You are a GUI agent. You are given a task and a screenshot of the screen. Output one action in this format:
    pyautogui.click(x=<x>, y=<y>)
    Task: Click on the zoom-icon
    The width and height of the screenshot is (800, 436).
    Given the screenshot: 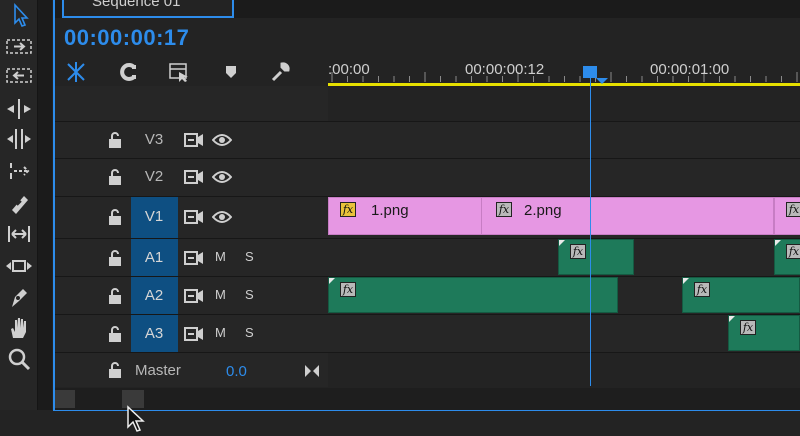 What is the action you would take?
    pyautogui.click(x=19, y=359)
    